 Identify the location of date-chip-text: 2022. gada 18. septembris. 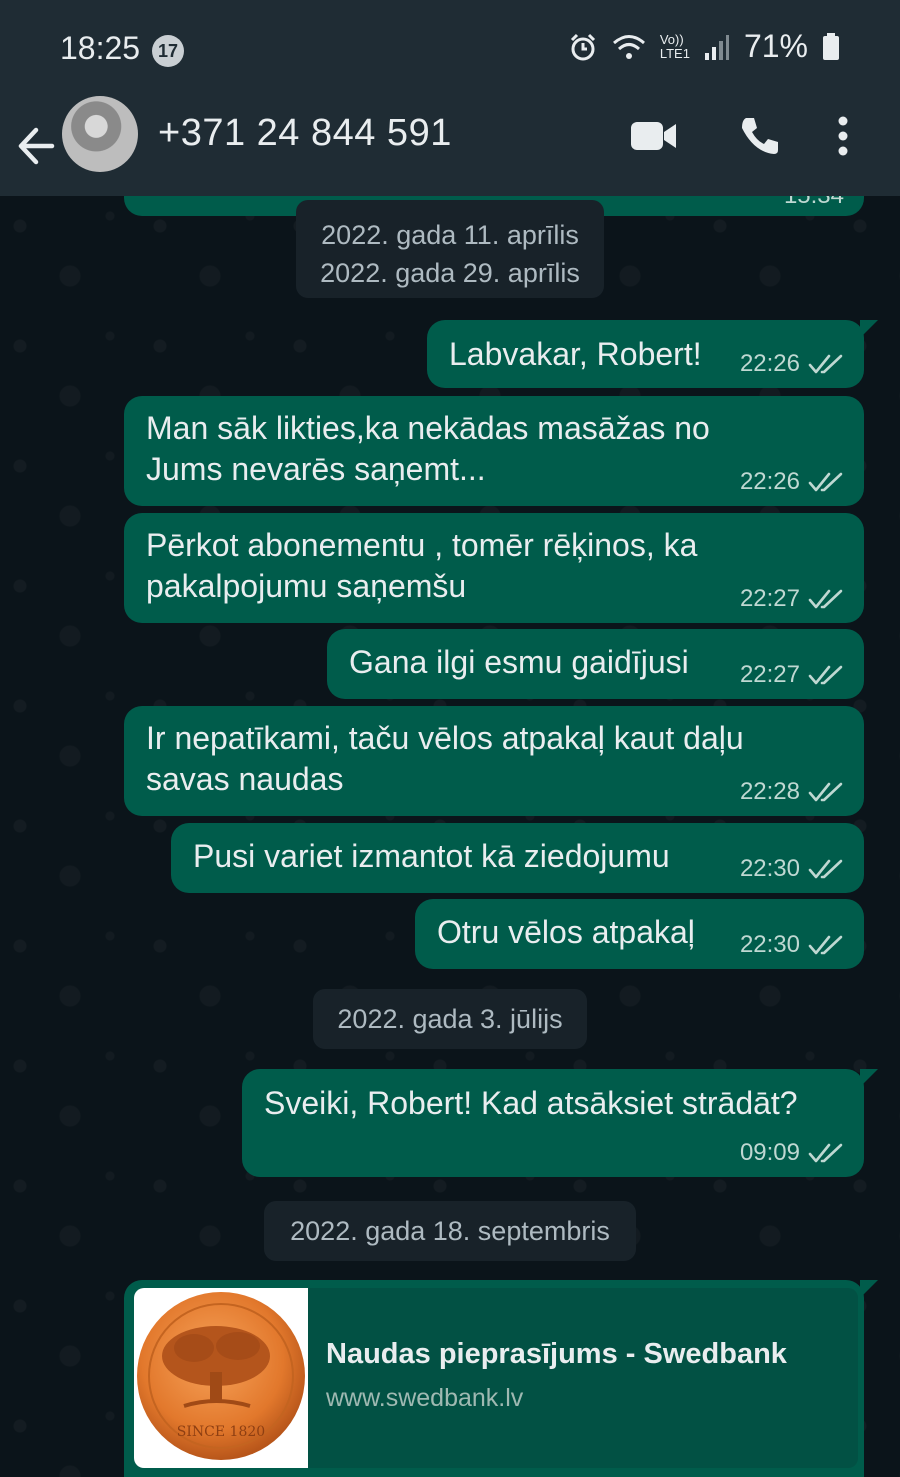
(450, 1231).